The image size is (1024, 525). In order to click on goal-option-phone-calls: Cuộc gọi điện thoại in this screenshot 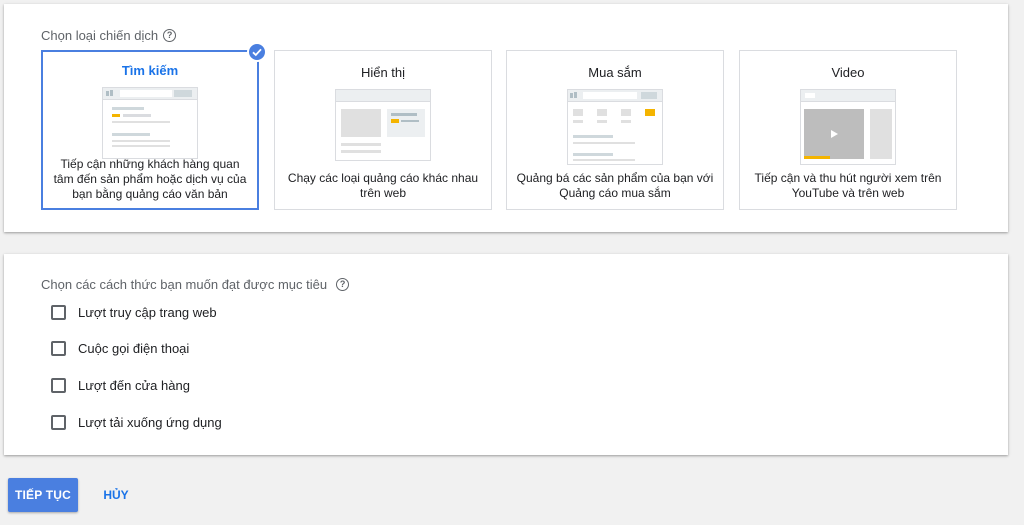, I will do `click(120, 348)`.